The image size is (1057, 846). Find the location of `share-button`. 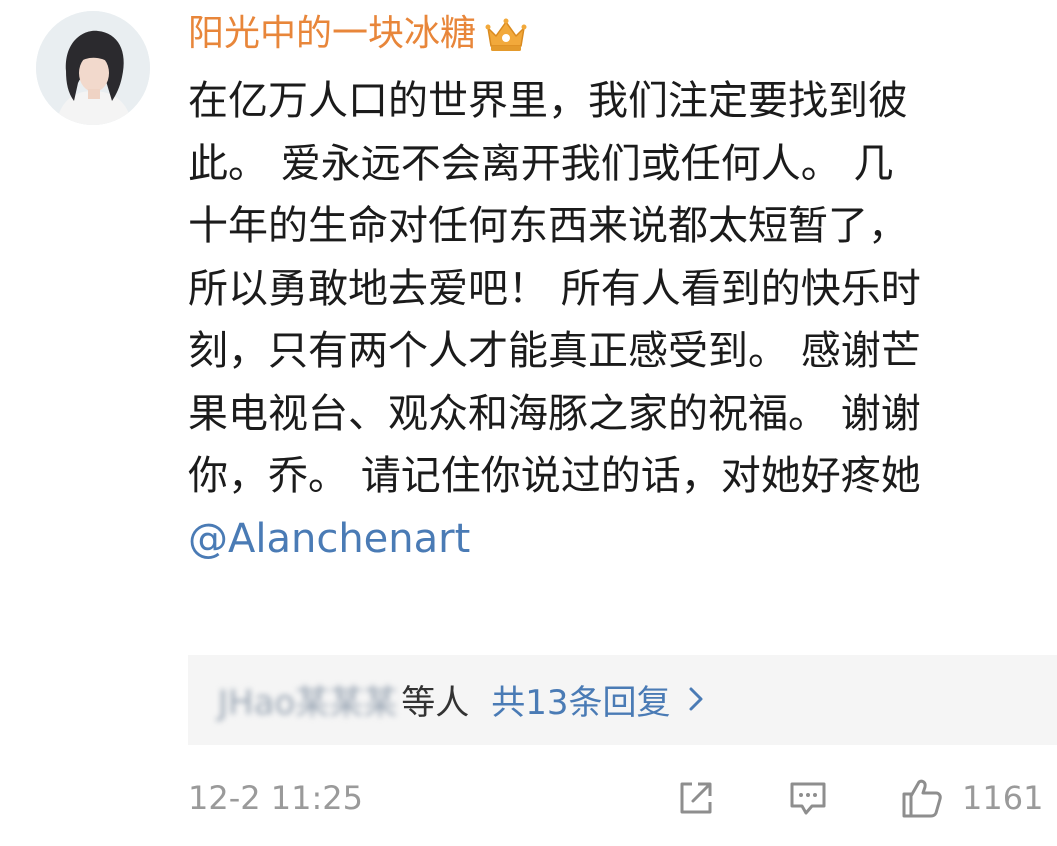

share-button is located at coordinates (696, 798).